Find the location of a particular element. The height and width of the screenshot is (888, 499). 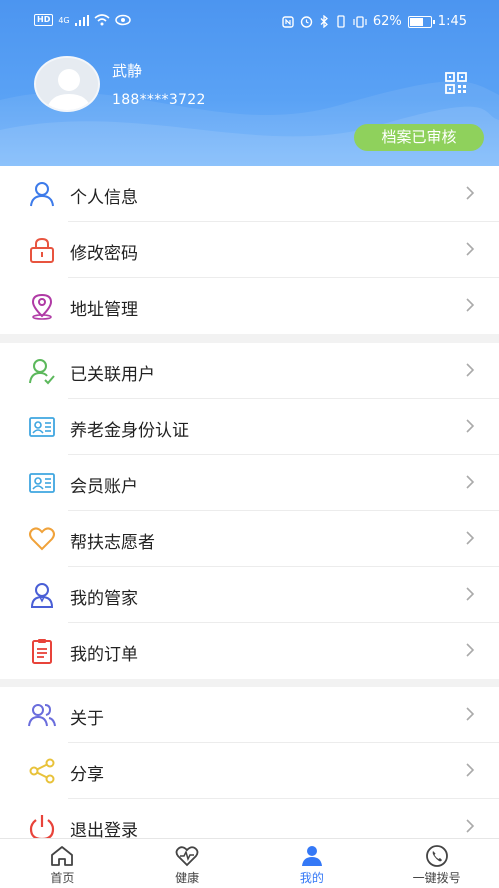

tab-home: 首页 is located at coordinates (62, 863).